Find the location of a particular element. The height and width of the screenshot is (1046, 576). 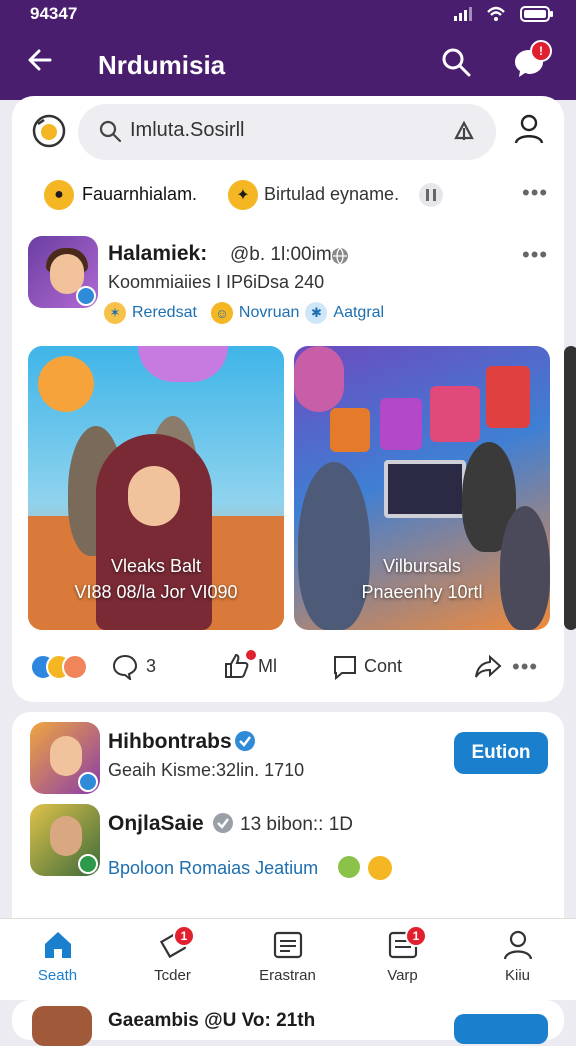

home-icon is located at coordinates (58, 945).